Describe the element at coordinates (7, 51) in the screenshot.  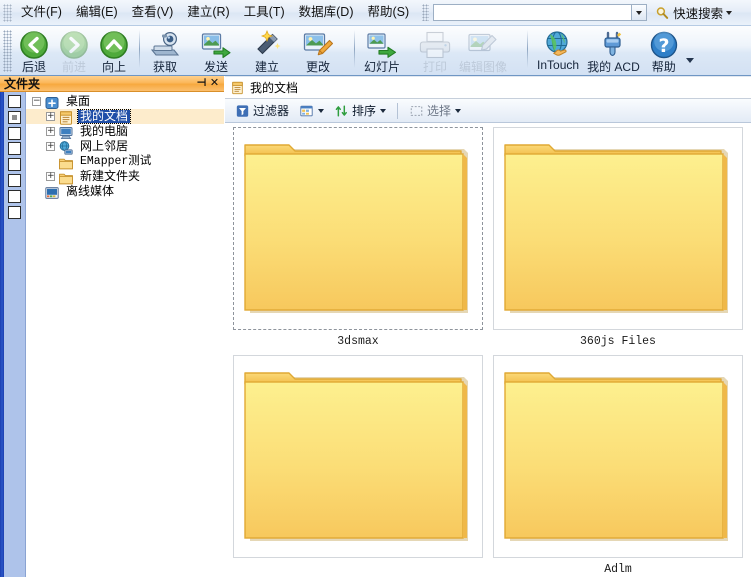
I see `main-toolbar-drag-grip` at that location.